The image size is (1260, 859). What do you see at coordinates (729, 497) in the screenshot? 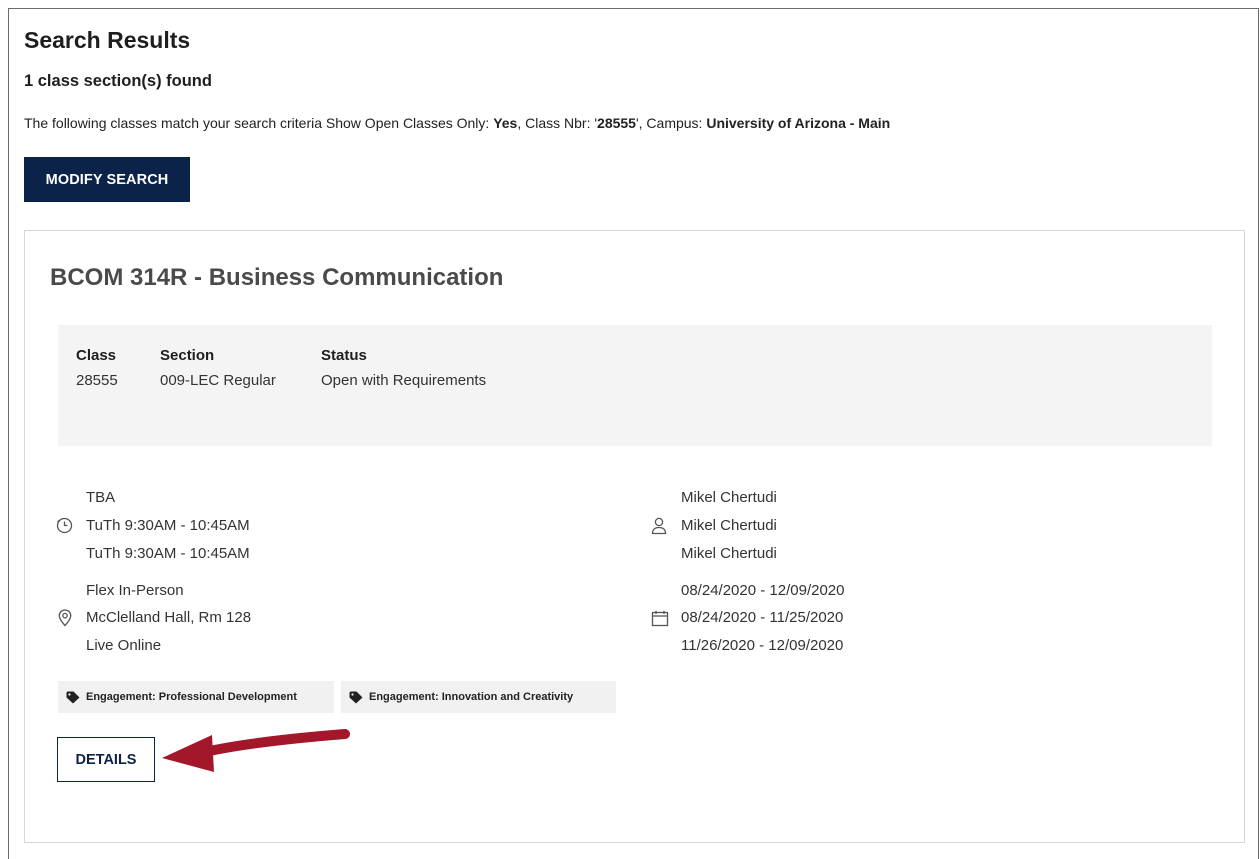
I see `instructor-line-1: Mikel Chertudi` at bounding box center [729, 497].